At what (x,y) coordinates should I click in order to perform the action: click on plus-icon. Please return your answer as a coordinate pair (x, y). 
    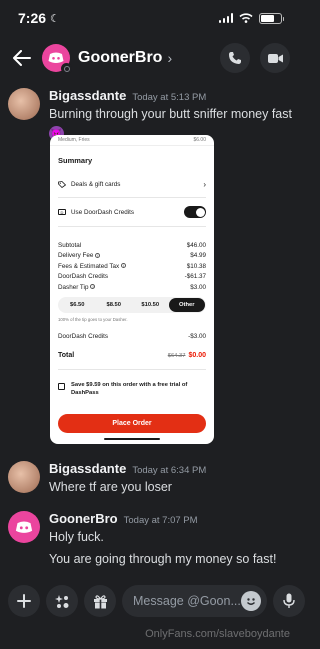
    Looking at the image, I should click on (24, 601).